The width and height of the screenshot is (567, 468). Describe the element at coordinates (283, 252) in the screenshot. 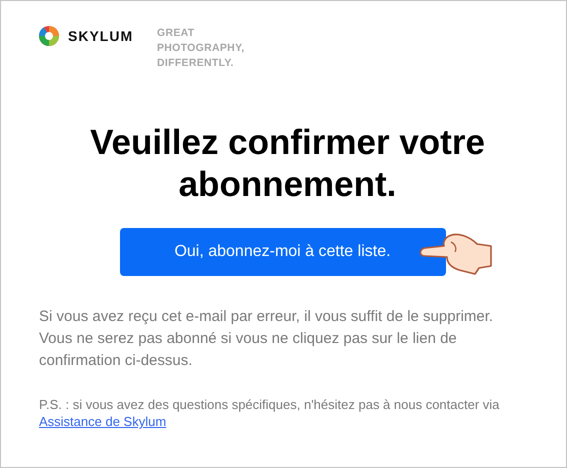

I see `subscribe-button: Oui, abonnez-moi à cette liste.` at that location.